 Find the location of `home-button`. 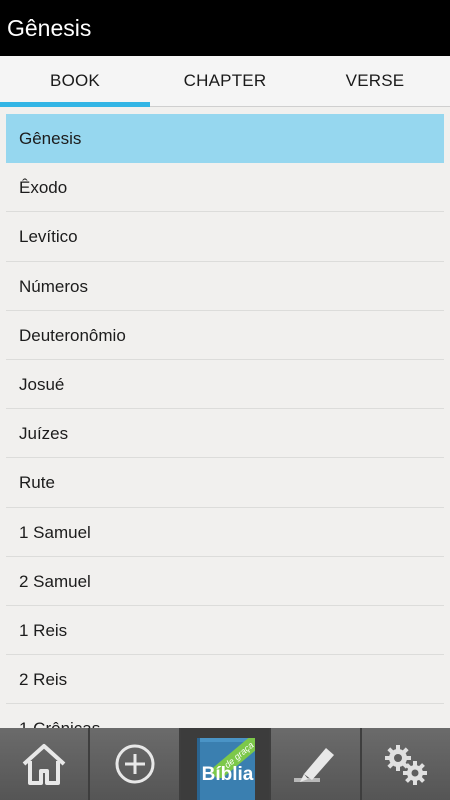

home-button is located at coordinates (45, 764).